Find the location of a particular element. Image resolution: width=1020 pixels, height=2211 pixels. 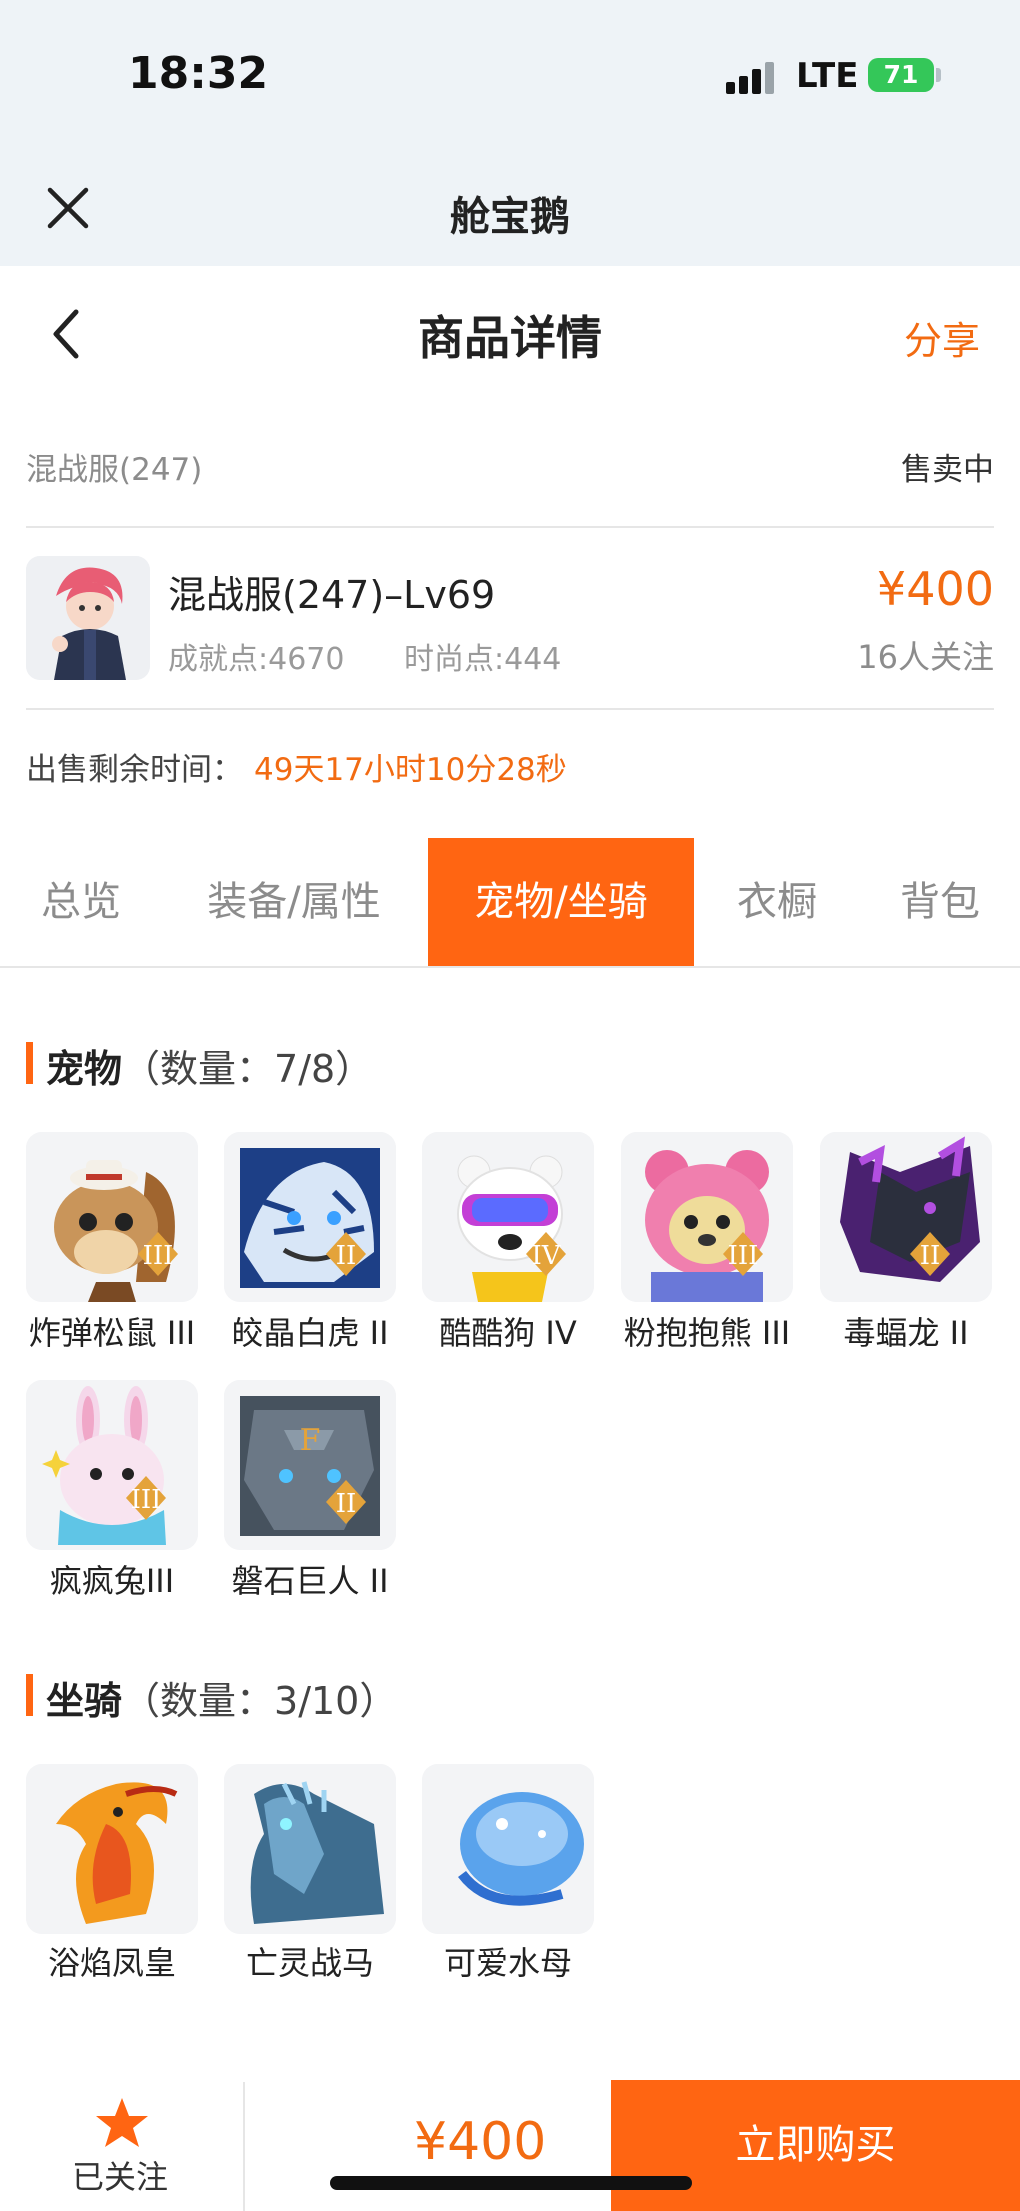

remaining-time-label: 出售剩余时间： is located at coordinates (134, 770).